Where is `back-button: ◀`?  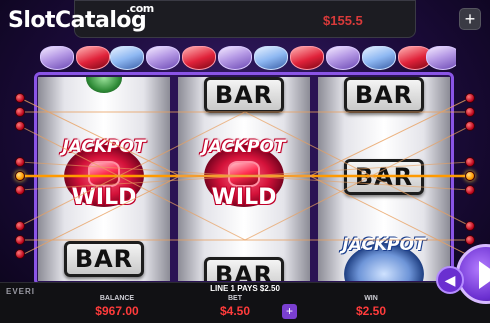
back-button: ◀ is located at coordinates (450, 280).